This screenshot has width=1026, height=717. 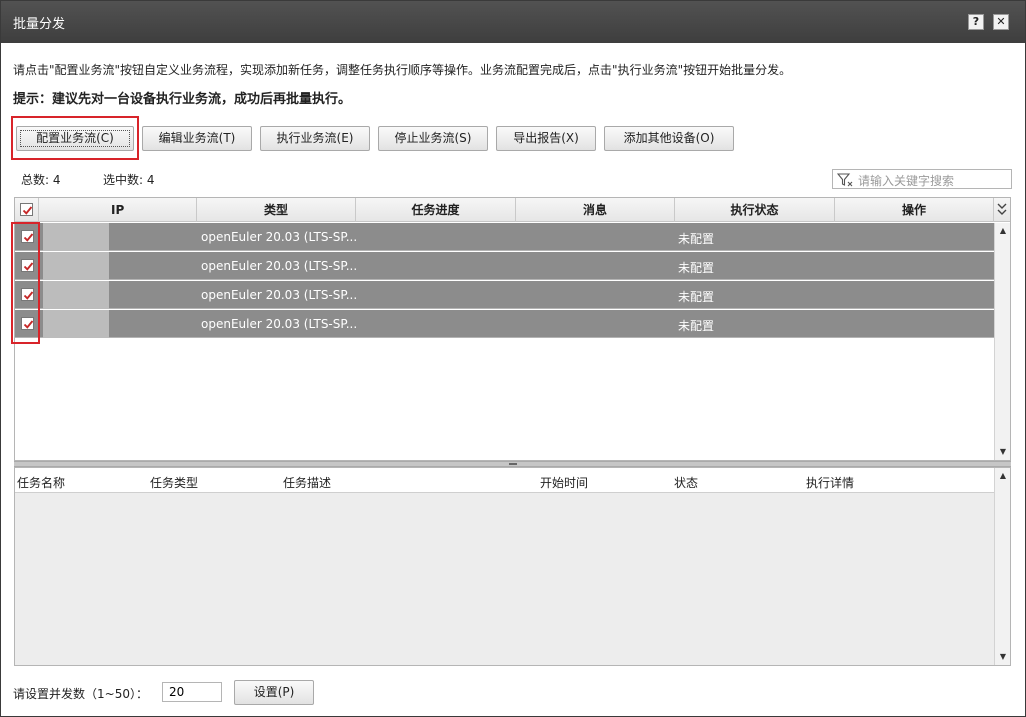 I want to click on task-list-header: 任务名称 任务类型 任务描述 开始时间 状态 执行详情, so click(x=504, y=480).